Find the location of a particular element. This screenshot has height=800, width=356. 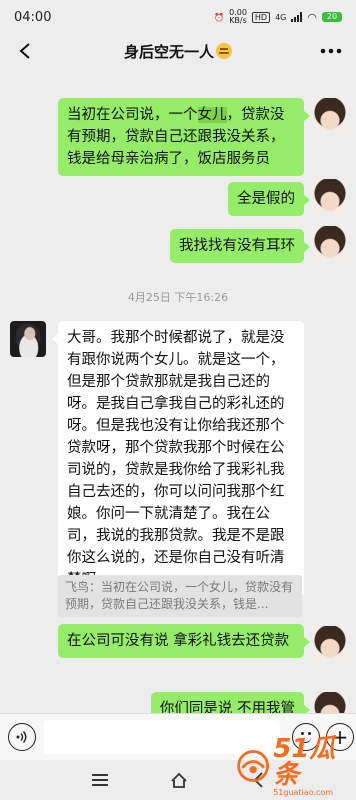

more-dots-icon is located at coordinates (331, 51).